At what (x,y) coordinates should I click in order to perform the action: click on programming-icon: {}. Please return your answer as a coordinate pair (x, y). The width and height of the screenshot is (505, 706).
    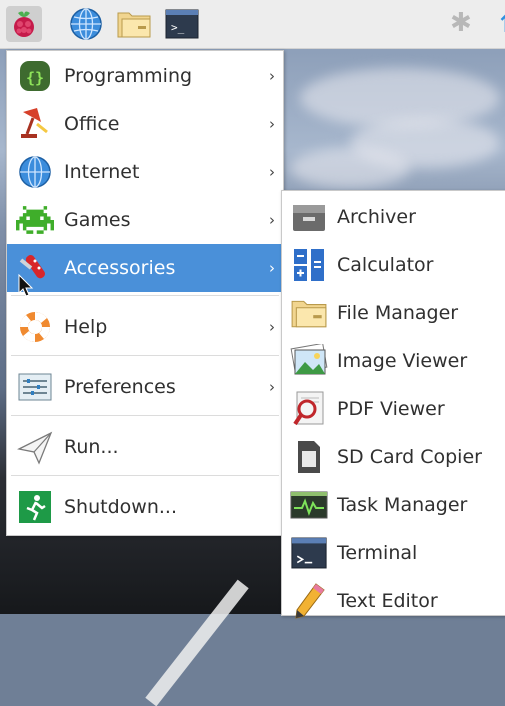
    Looking at the image, I should click on (35, 76).